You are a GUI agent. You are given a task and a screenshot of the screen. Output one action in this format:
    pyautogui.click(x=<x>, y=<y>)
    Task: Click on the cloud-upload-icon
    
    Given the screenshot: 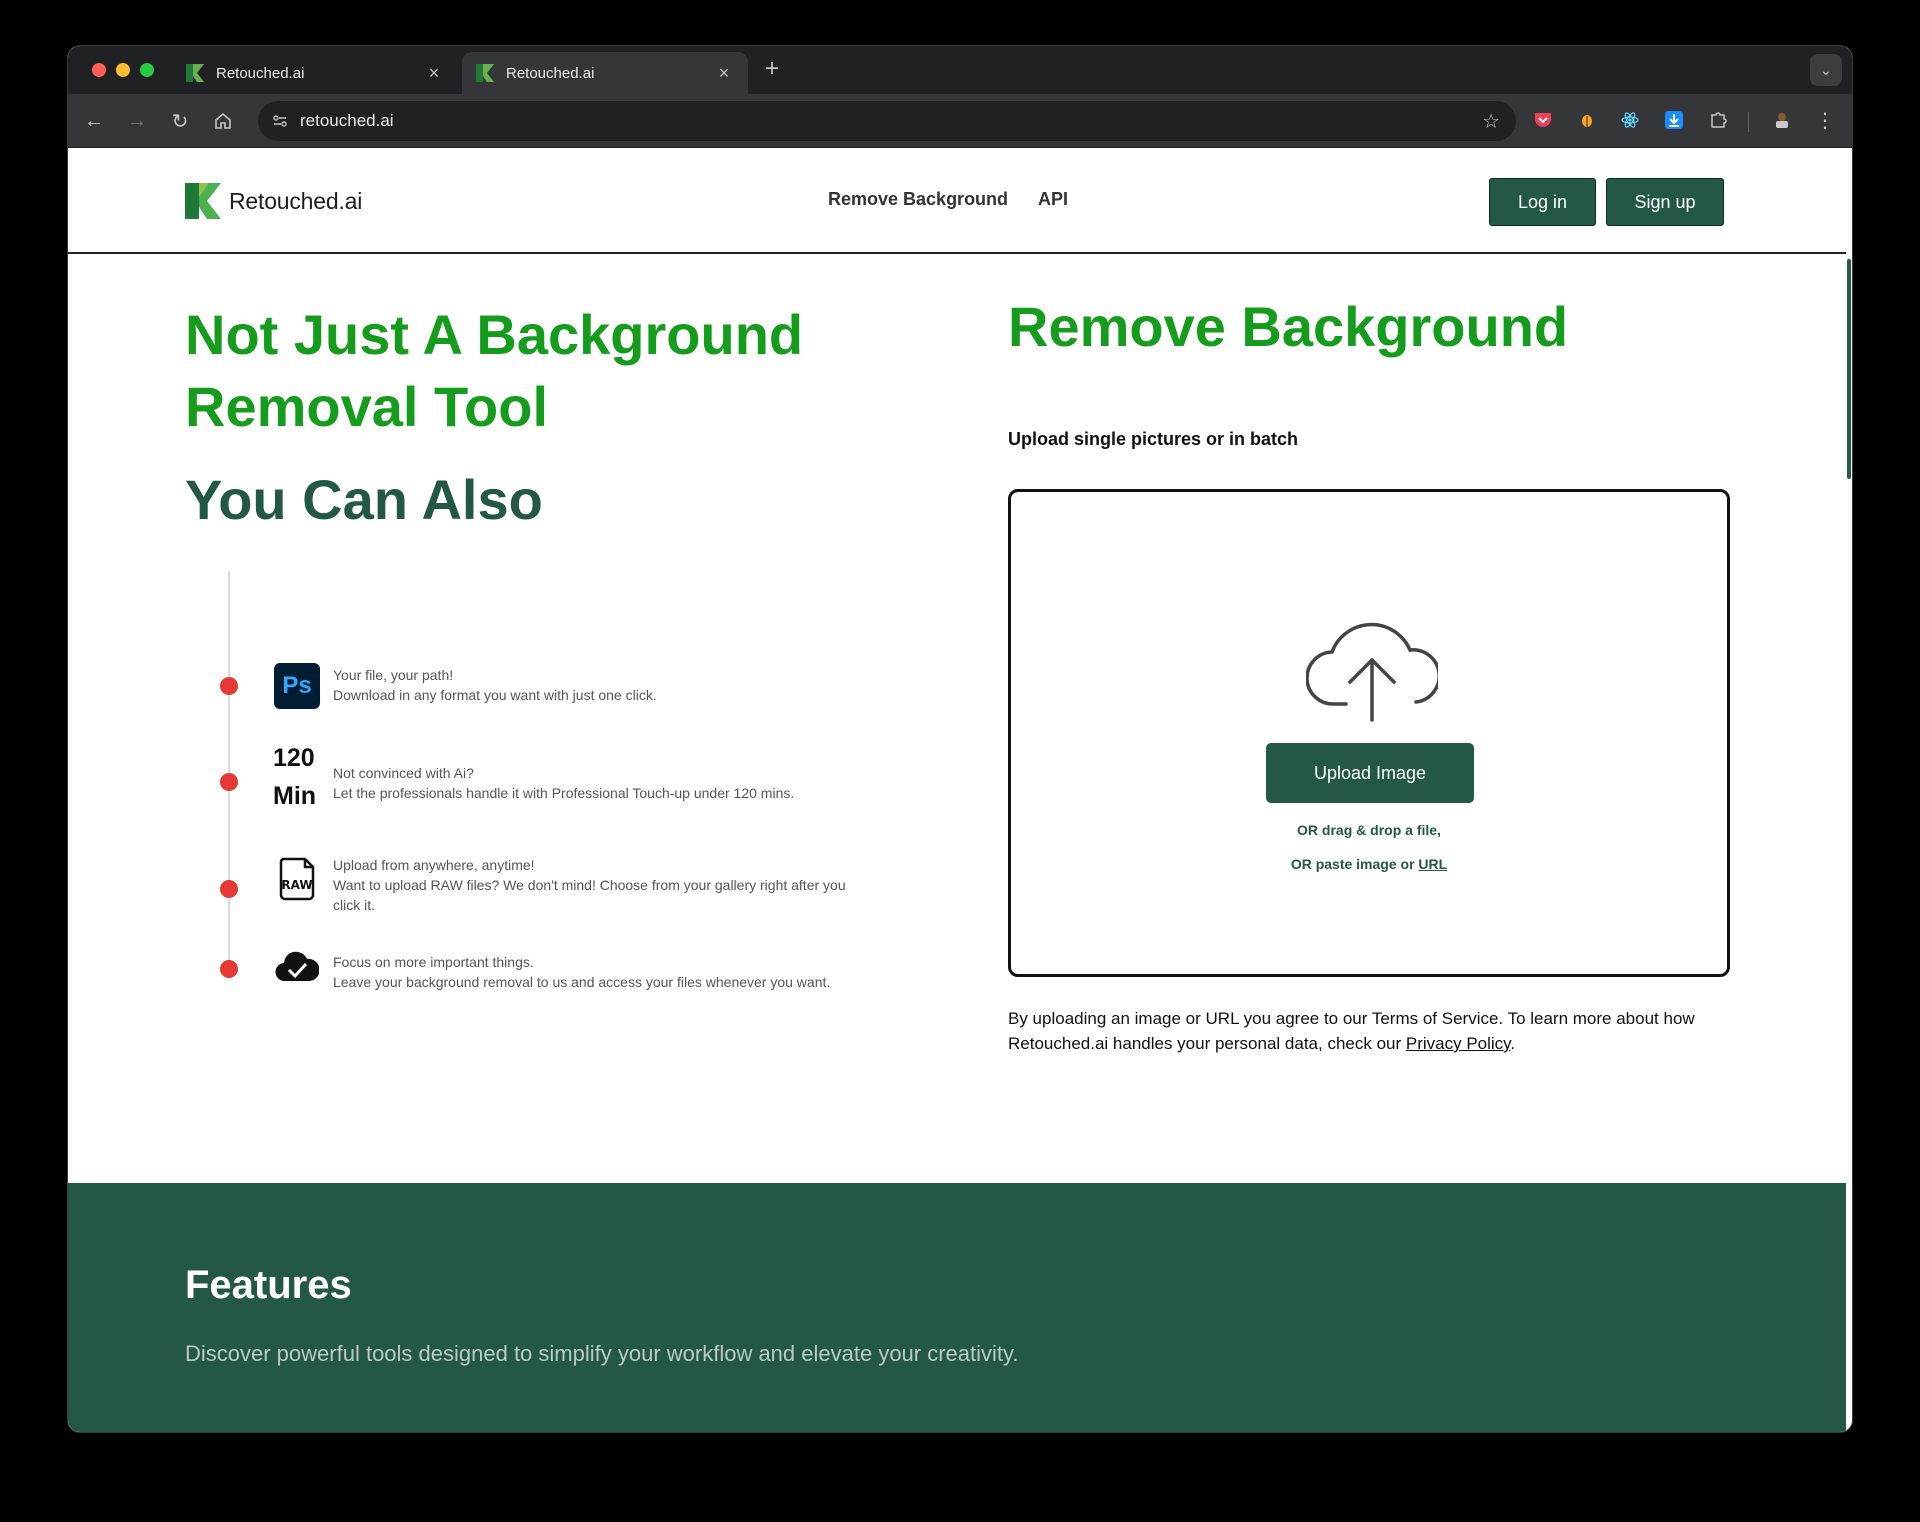 What is the action you would take?
    pyautogui.click(x=1372, y=672)
    